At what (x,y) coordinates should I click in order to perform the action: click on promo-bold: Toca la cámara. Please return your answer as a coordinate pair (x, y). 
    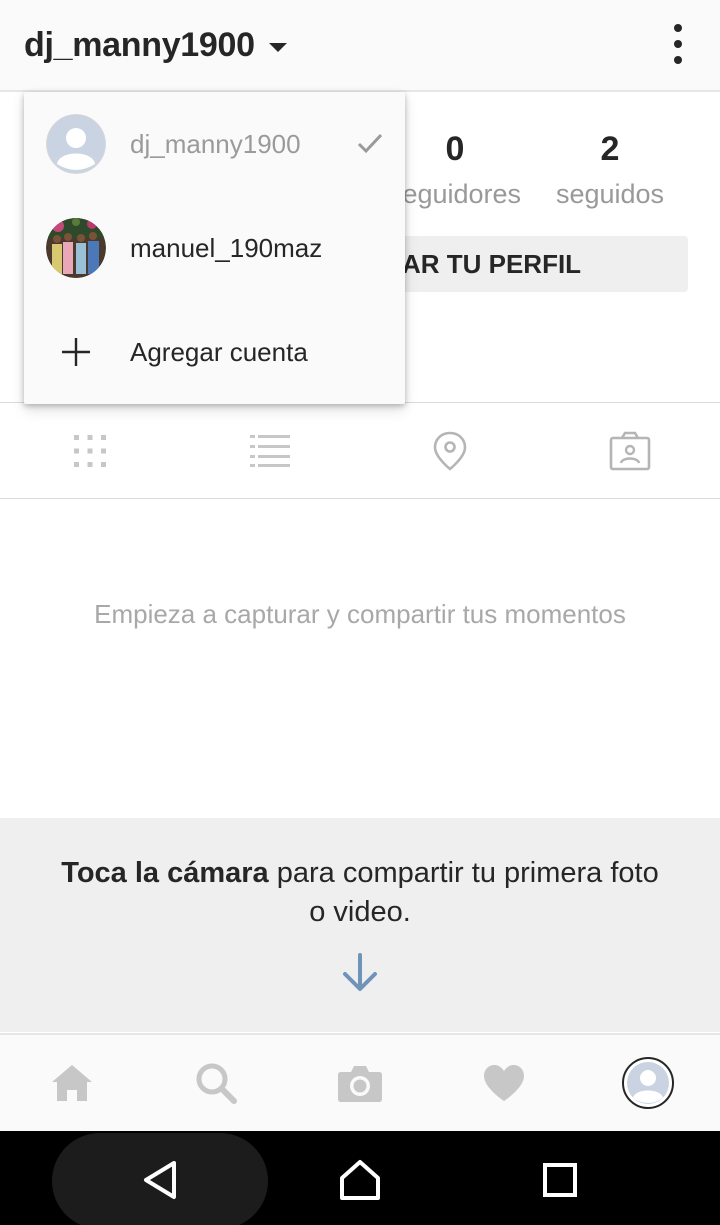
    Looking at the image, I should click on (165, 873).